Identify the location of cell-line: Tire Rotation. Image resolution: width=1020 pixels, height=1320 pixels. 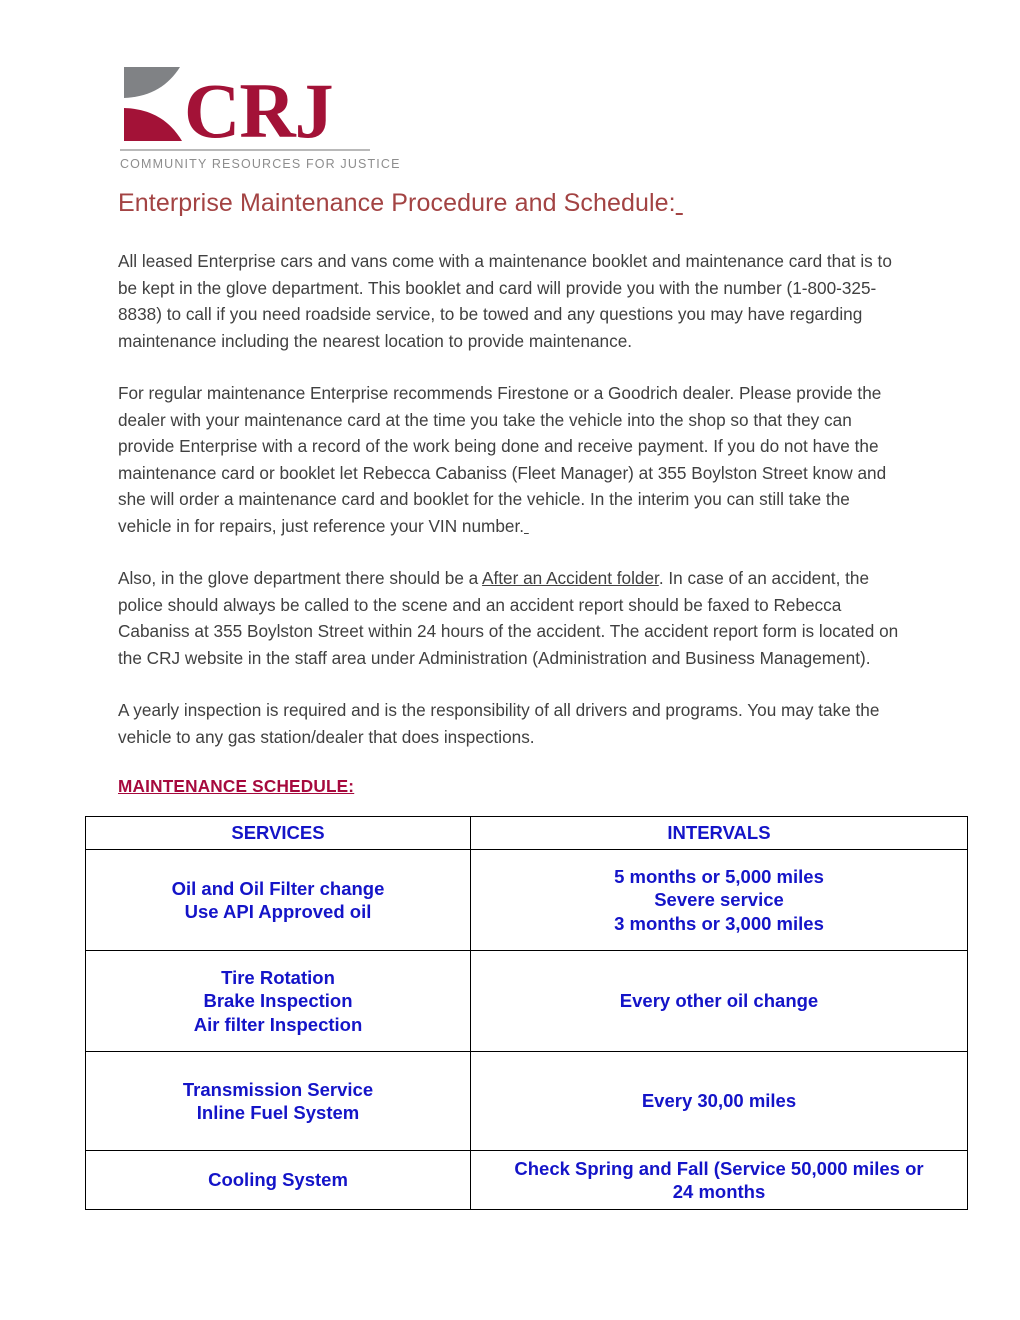
(278, 977).